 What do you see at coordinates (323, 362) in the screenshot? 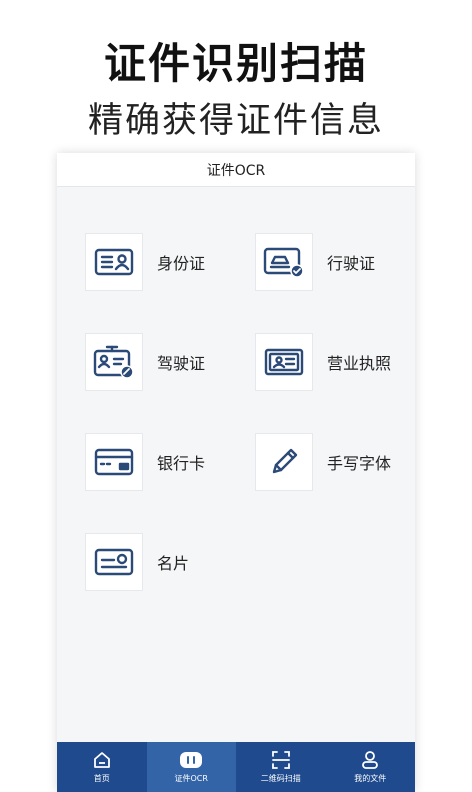
I see `doc-item-business-license: 营业执照` at bounding box center [323, 362].